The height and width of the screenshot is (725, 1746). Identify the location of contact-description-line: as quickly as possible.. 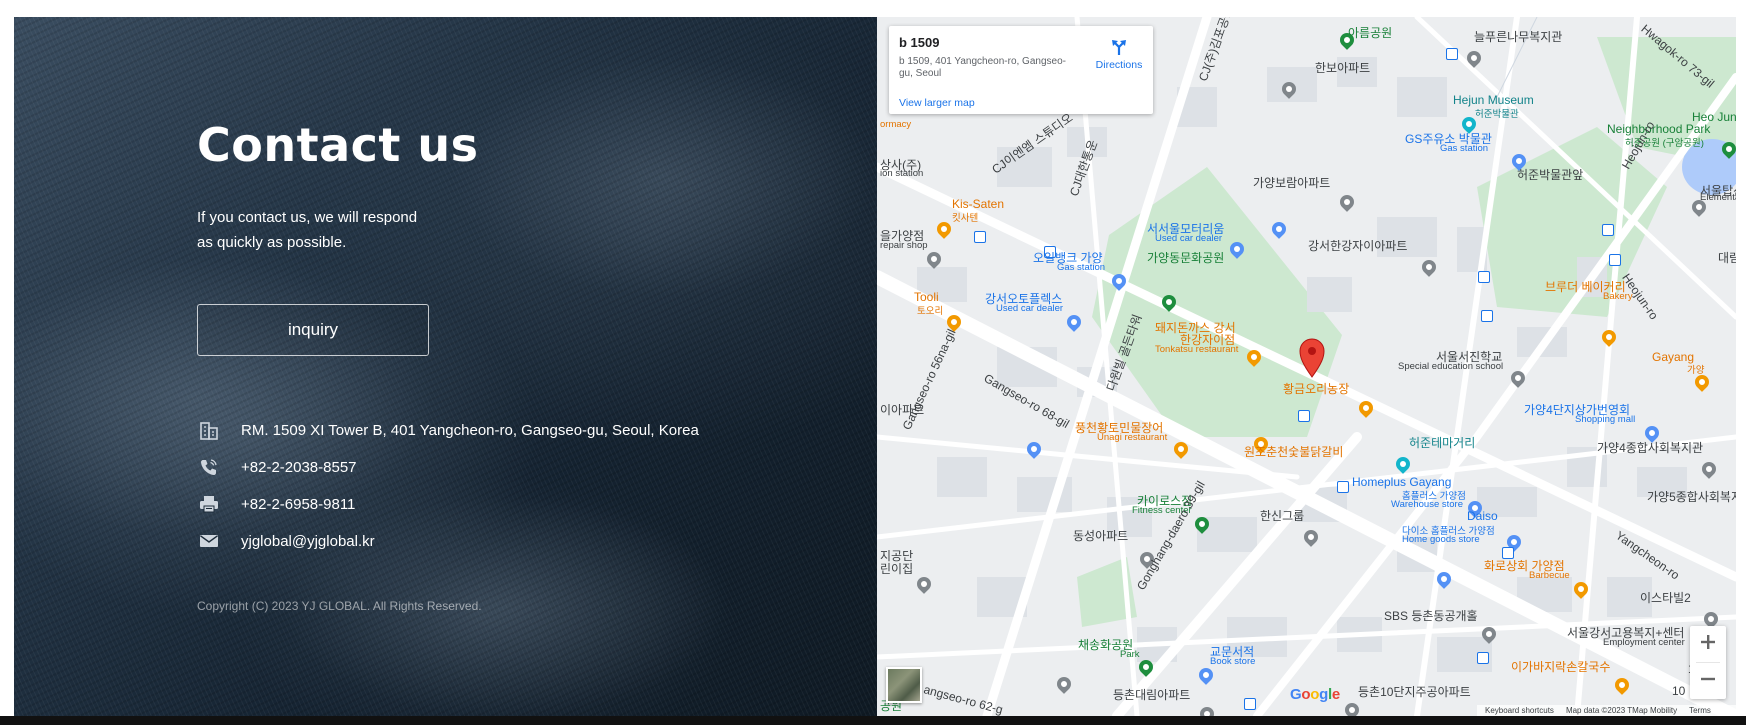
(272, 242).